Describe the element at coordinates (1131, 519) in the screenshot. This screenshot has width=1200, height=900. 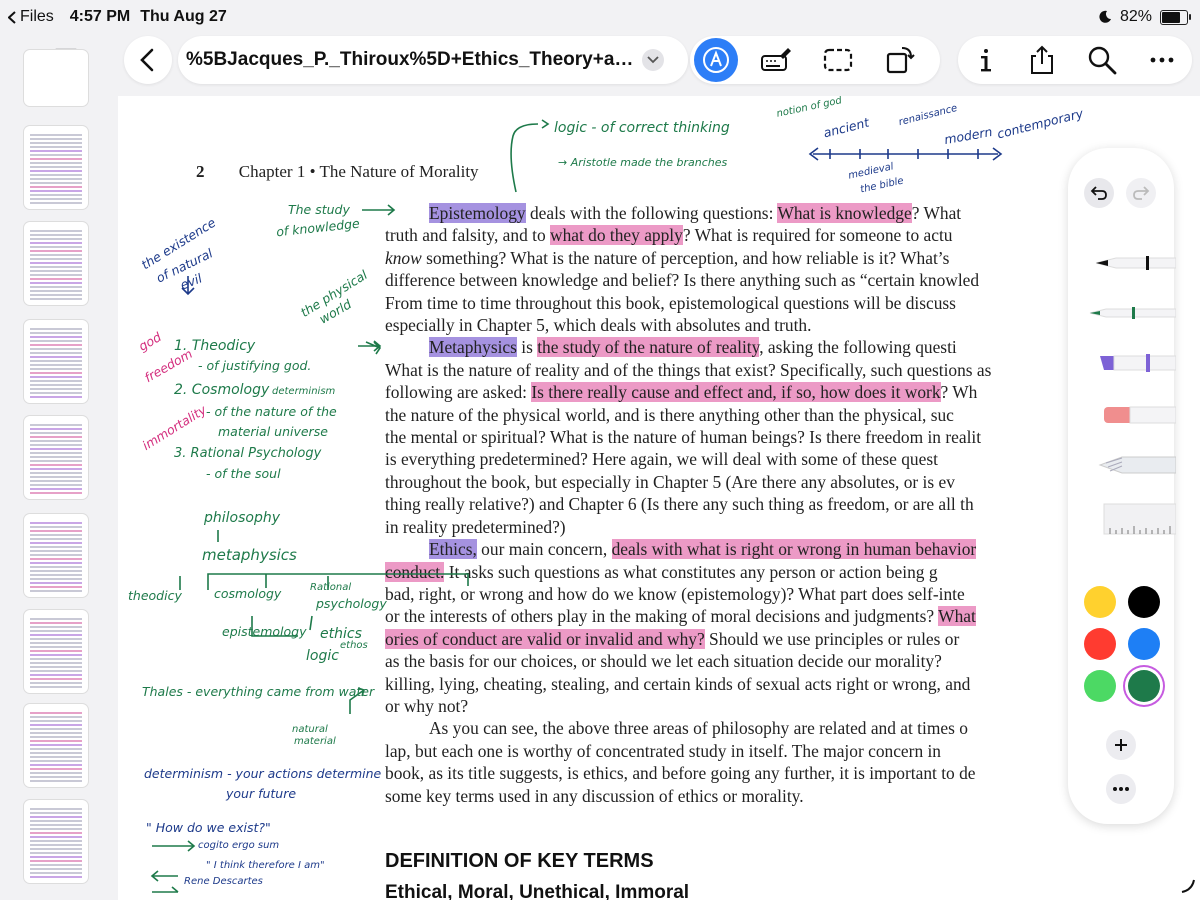
I see `ruler-tool-icon` at that location.